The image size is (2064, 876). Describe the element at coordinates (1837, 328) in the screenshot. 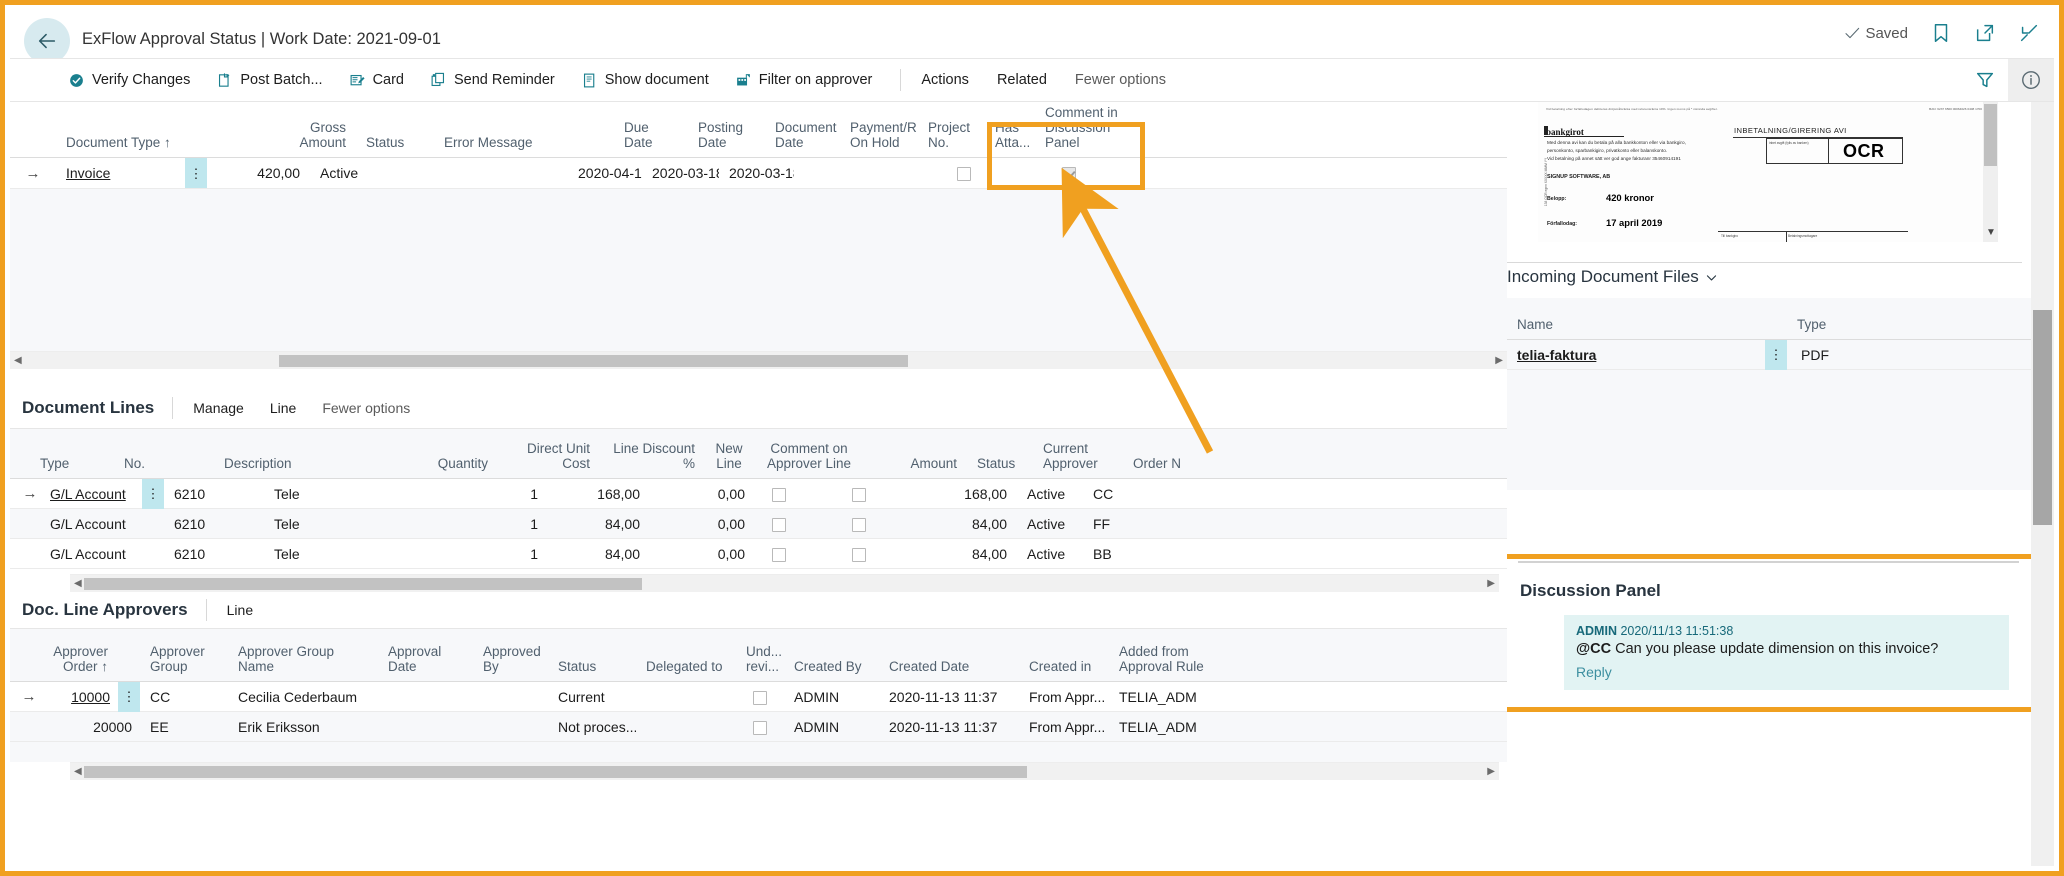

I see `idf-col-type: Type` at that location.